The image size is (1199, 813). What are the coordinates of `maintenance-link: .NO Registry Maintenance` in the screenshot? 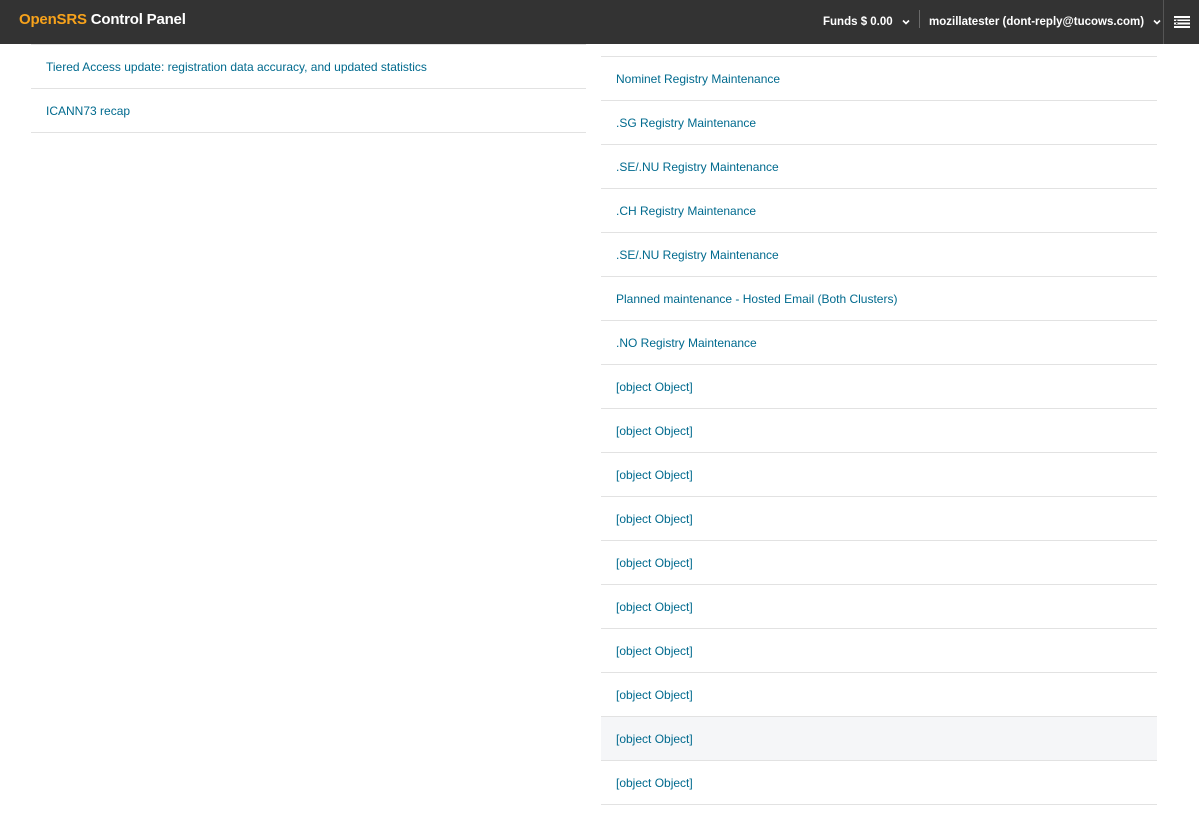 It's located at (686, 343).